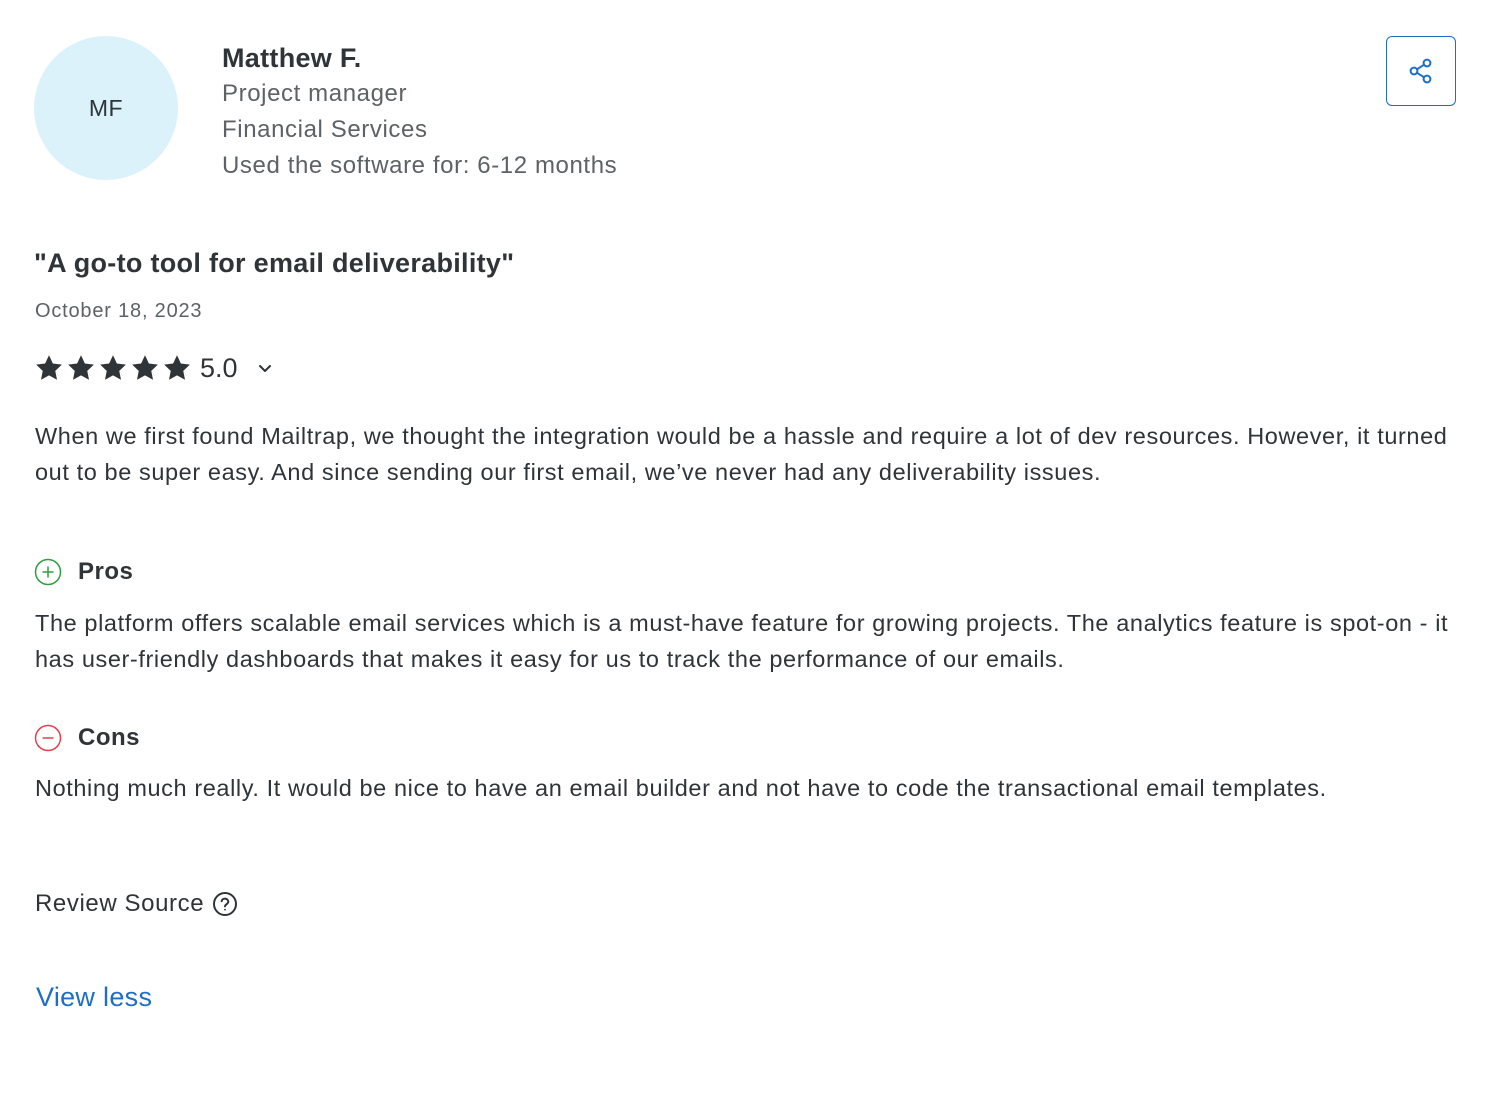 This screenshot has width=1494, height=1102. What do you see at coordinates (225, 904) in the screenshot?
I see `question-circle-icon` at bounding box center [225, 904].